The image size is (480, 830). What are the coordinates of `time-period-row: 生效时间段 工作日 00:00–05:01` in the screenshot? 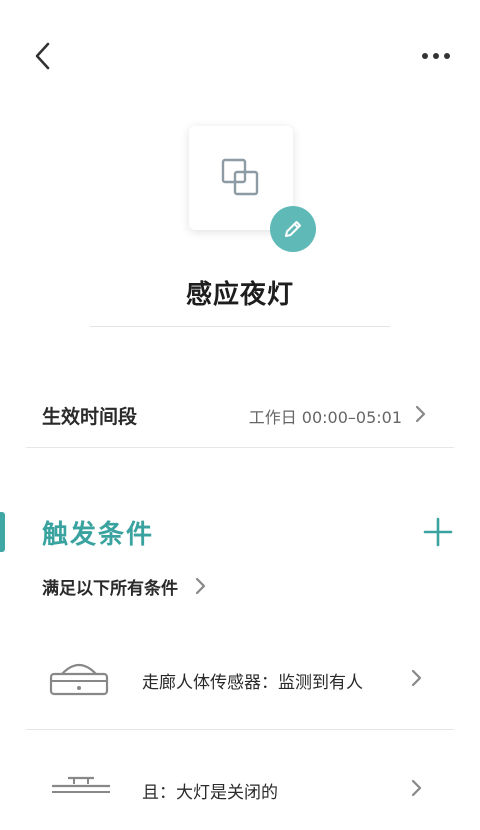 It's located at (240, 415).